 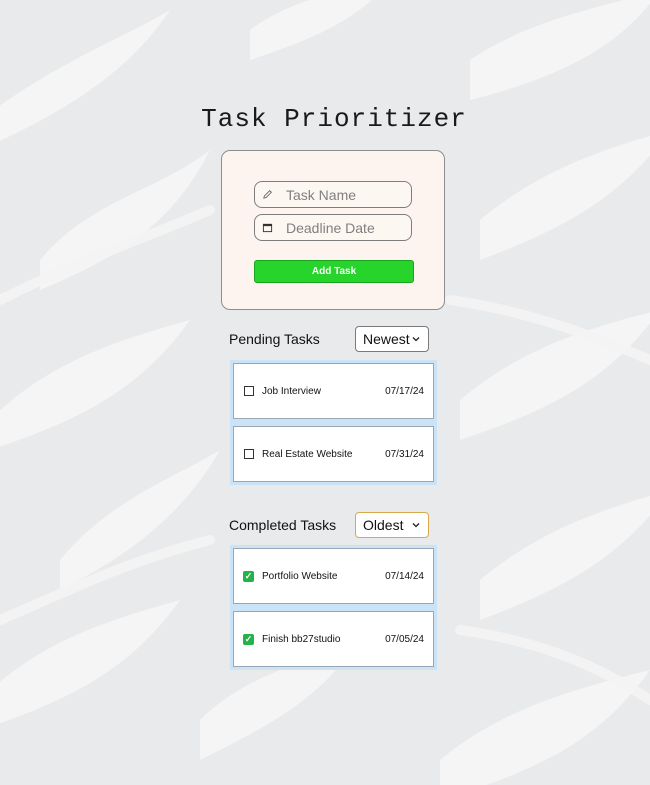 What do you see at coordinates (404, 454) in the screenshot?
I see `task-date: 07/31/24` at bounding box center [404, 454].